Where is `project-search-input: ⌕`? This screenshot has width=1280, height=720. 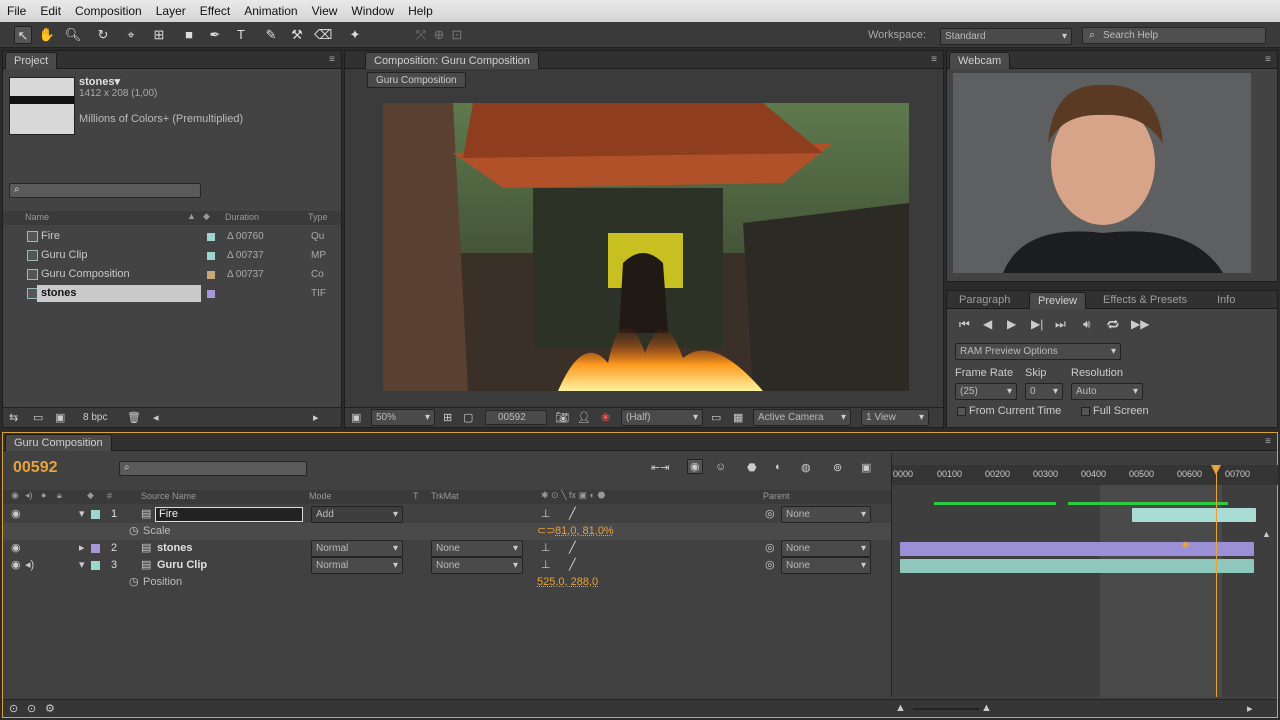 project-search-input: ⌕ is located at coordinates (105, 190).